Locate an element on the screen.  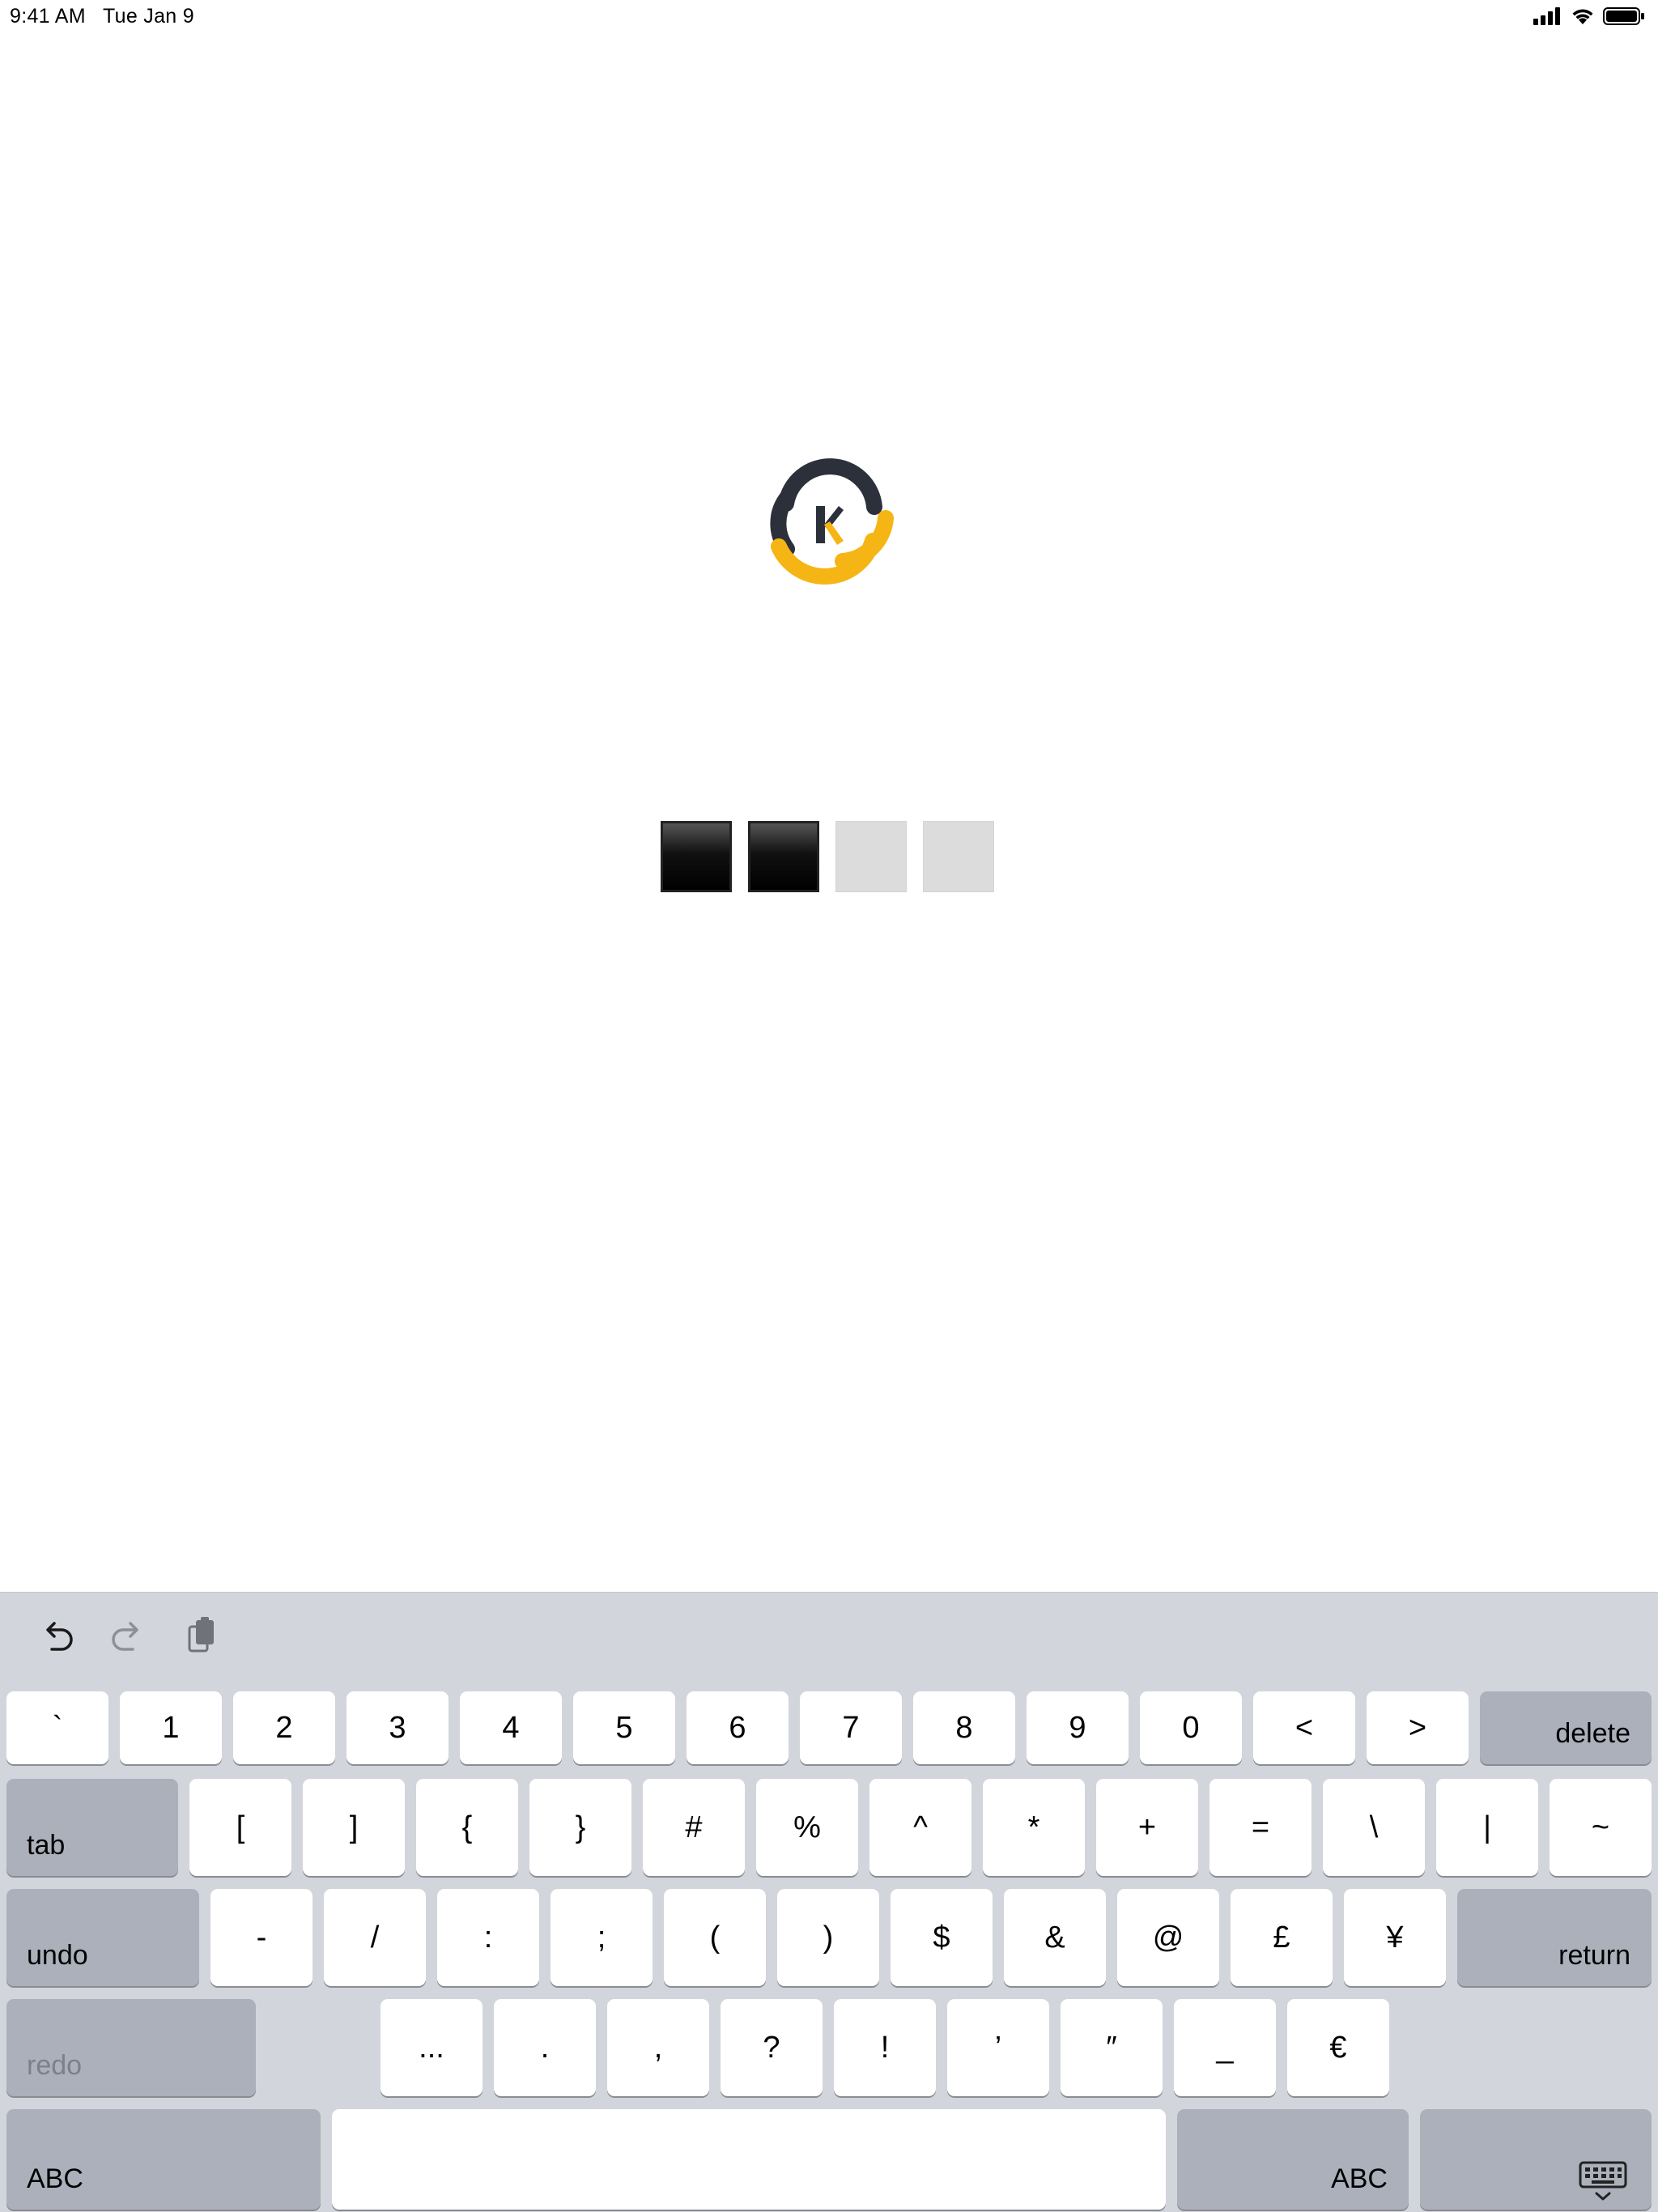
key-label: ? is located at coordinates (771, 2048).